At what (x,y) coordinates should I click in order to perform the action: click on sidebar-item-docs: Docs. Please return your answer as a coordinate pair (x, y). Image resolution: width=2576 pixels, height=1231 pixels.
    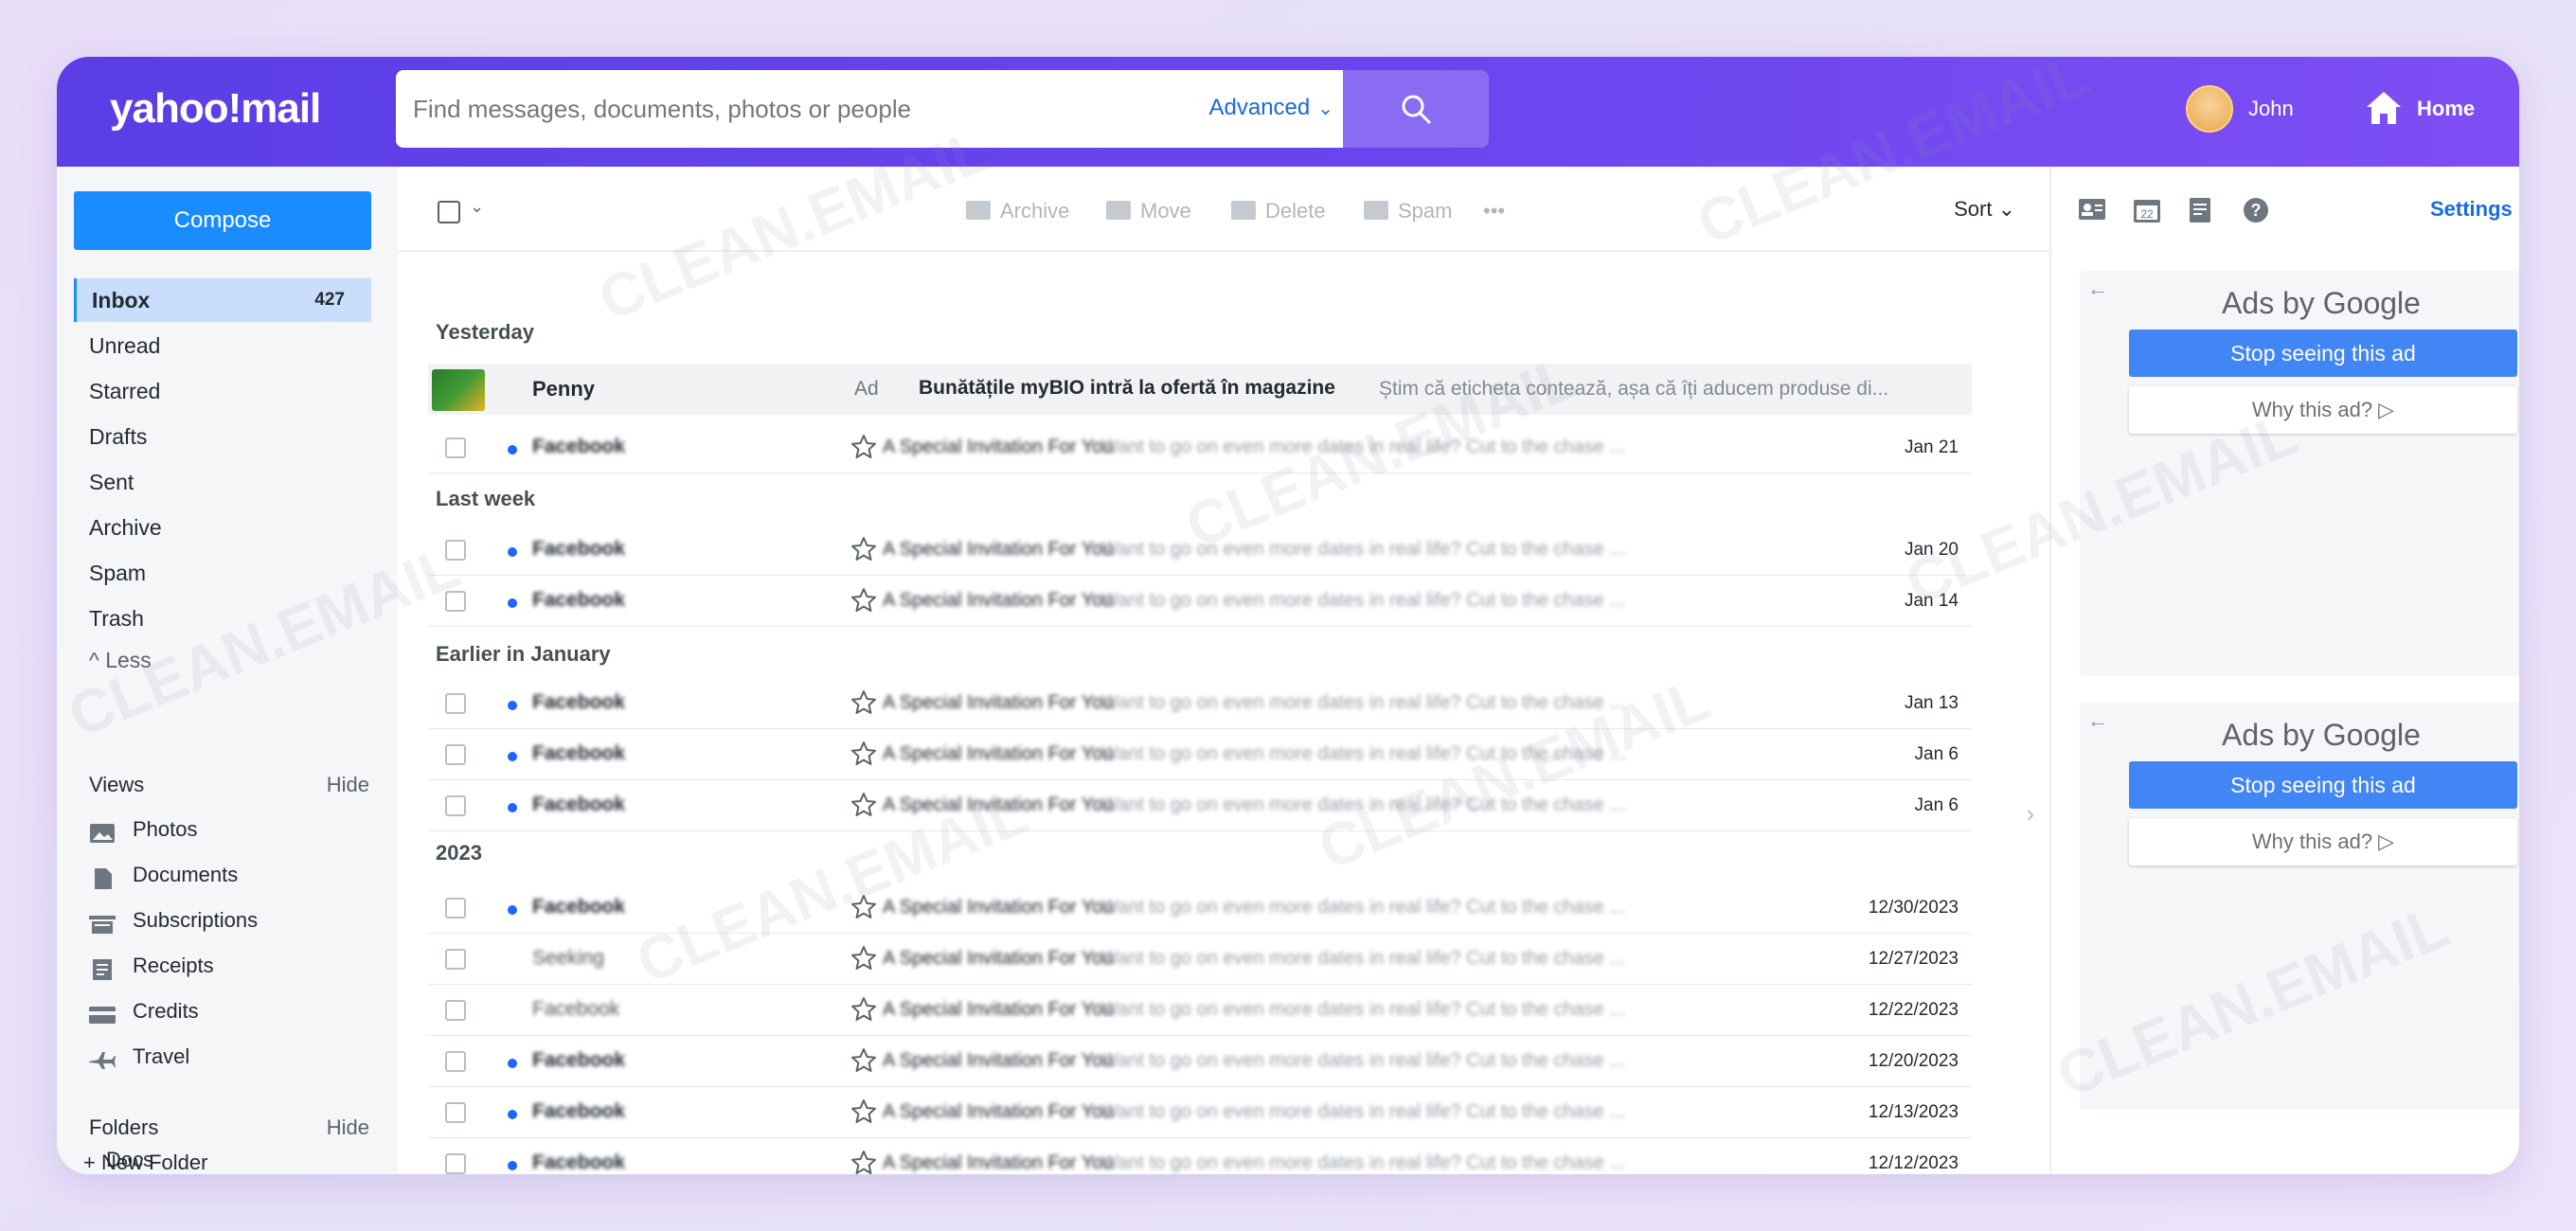
    Looking at the image, I should click on (129, 1160).